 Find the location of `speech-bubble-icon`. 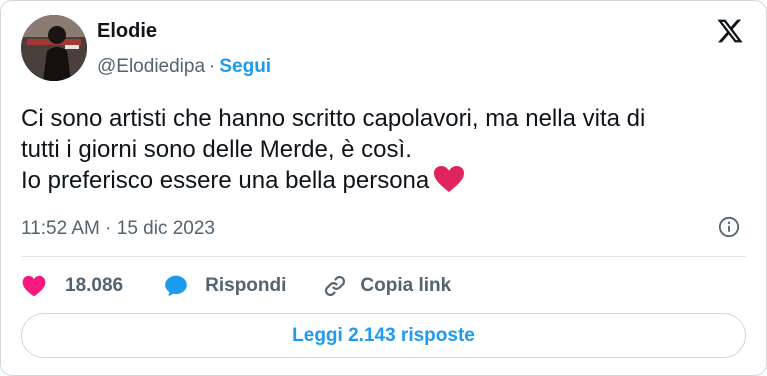

speech-bubble-icon is located at coordinates (176, 286).